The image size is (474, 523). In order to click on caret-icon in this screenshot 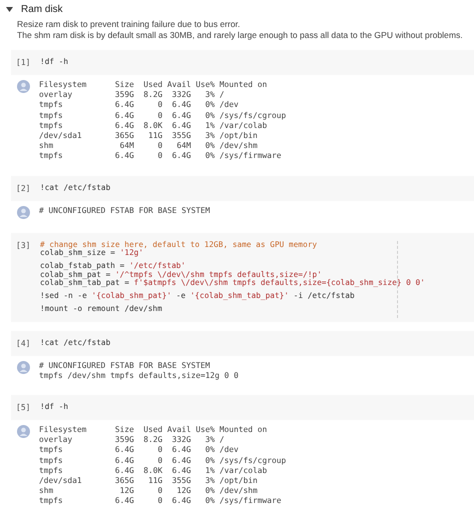, I will do `click(9, 9)`.